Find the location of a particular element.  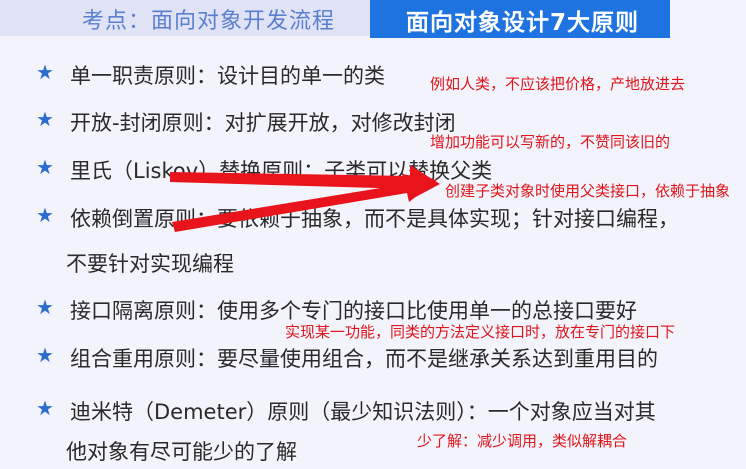

annotation-arrows is located at coordinates (305, 198).